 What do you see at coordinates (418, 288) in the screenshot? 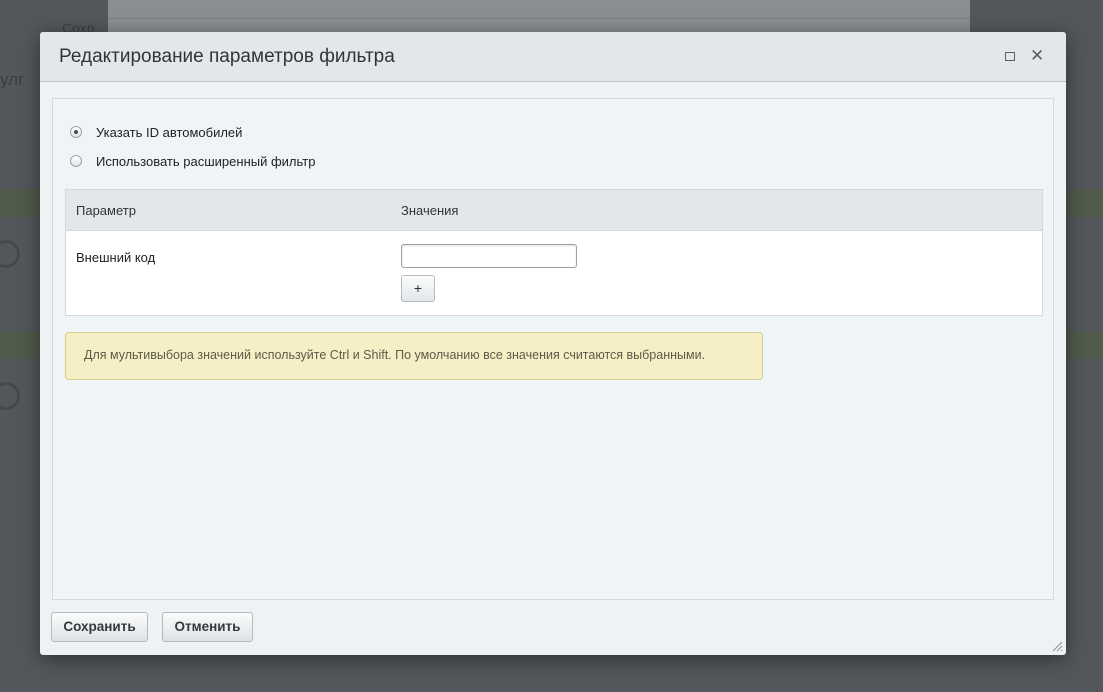
I see `add-value-button: +` at bounding box center [418, 288].